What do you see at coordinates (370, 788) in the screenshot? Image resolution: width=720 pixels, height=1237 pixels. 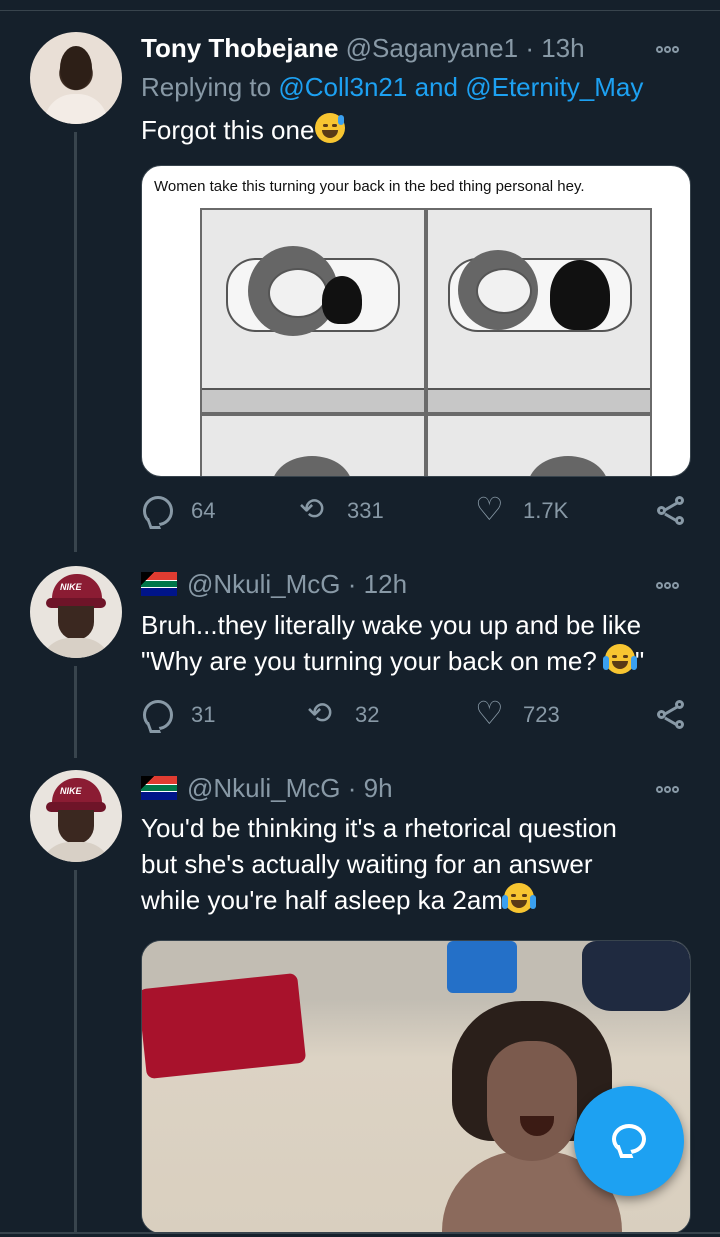 I see `timestamp: · 9h` at bounding box center [370, 788].